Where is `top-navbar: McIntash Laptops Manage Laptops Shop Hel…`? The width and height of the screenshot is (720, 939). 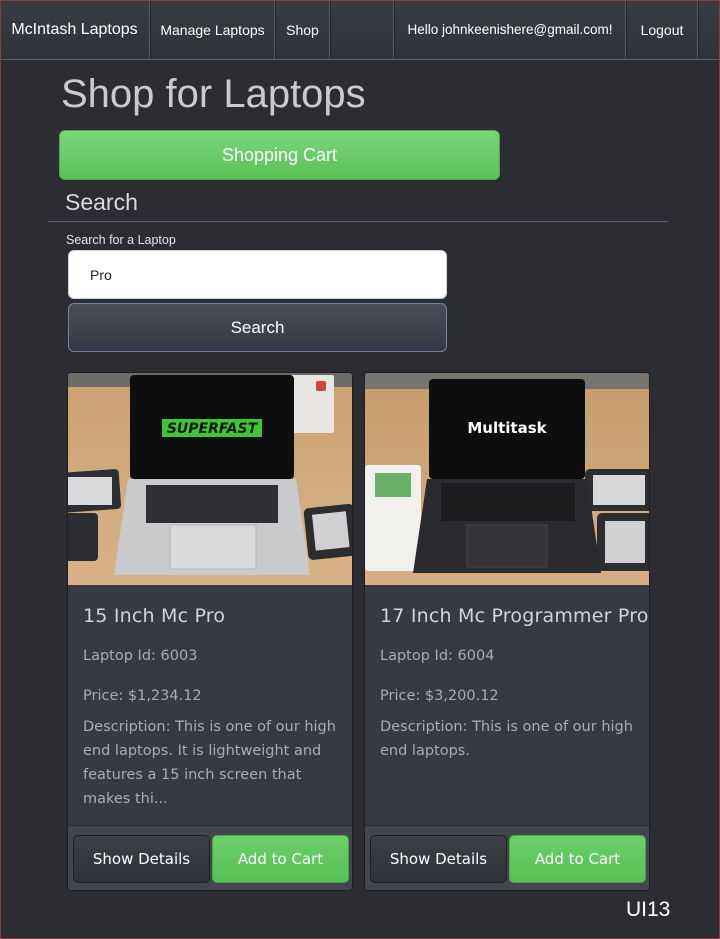 top-navbar: McIntash Laptops Manage Laptops Shop Hel… is located at coordinates (360, 30).